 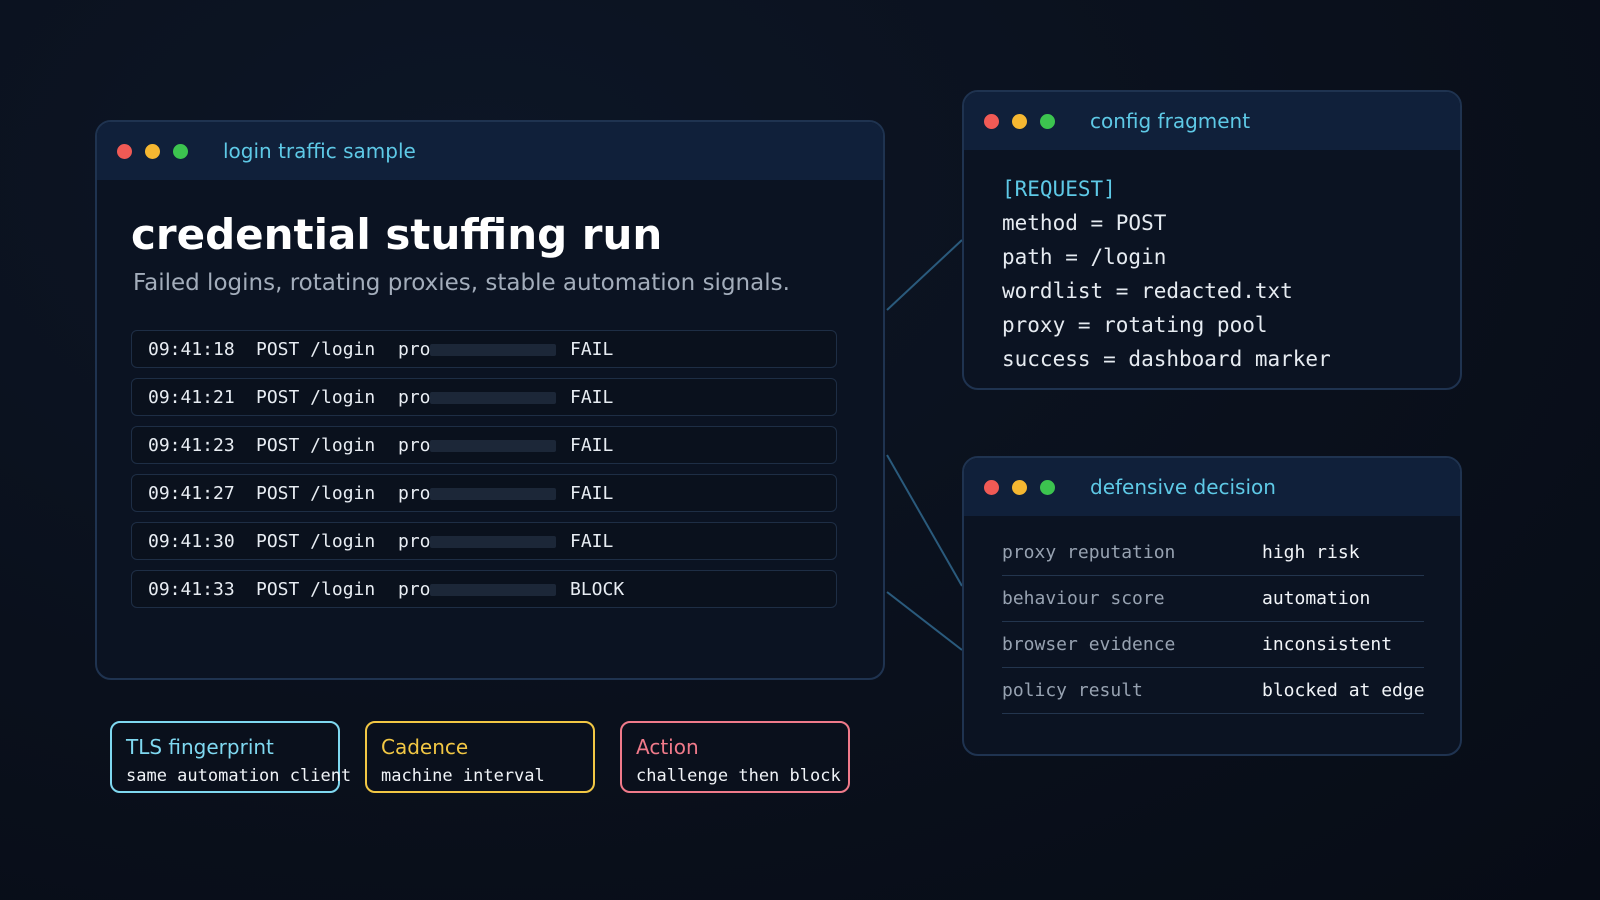 I want to click on decision-row: proxy reputation high risk, so click(x=1213, y=553).